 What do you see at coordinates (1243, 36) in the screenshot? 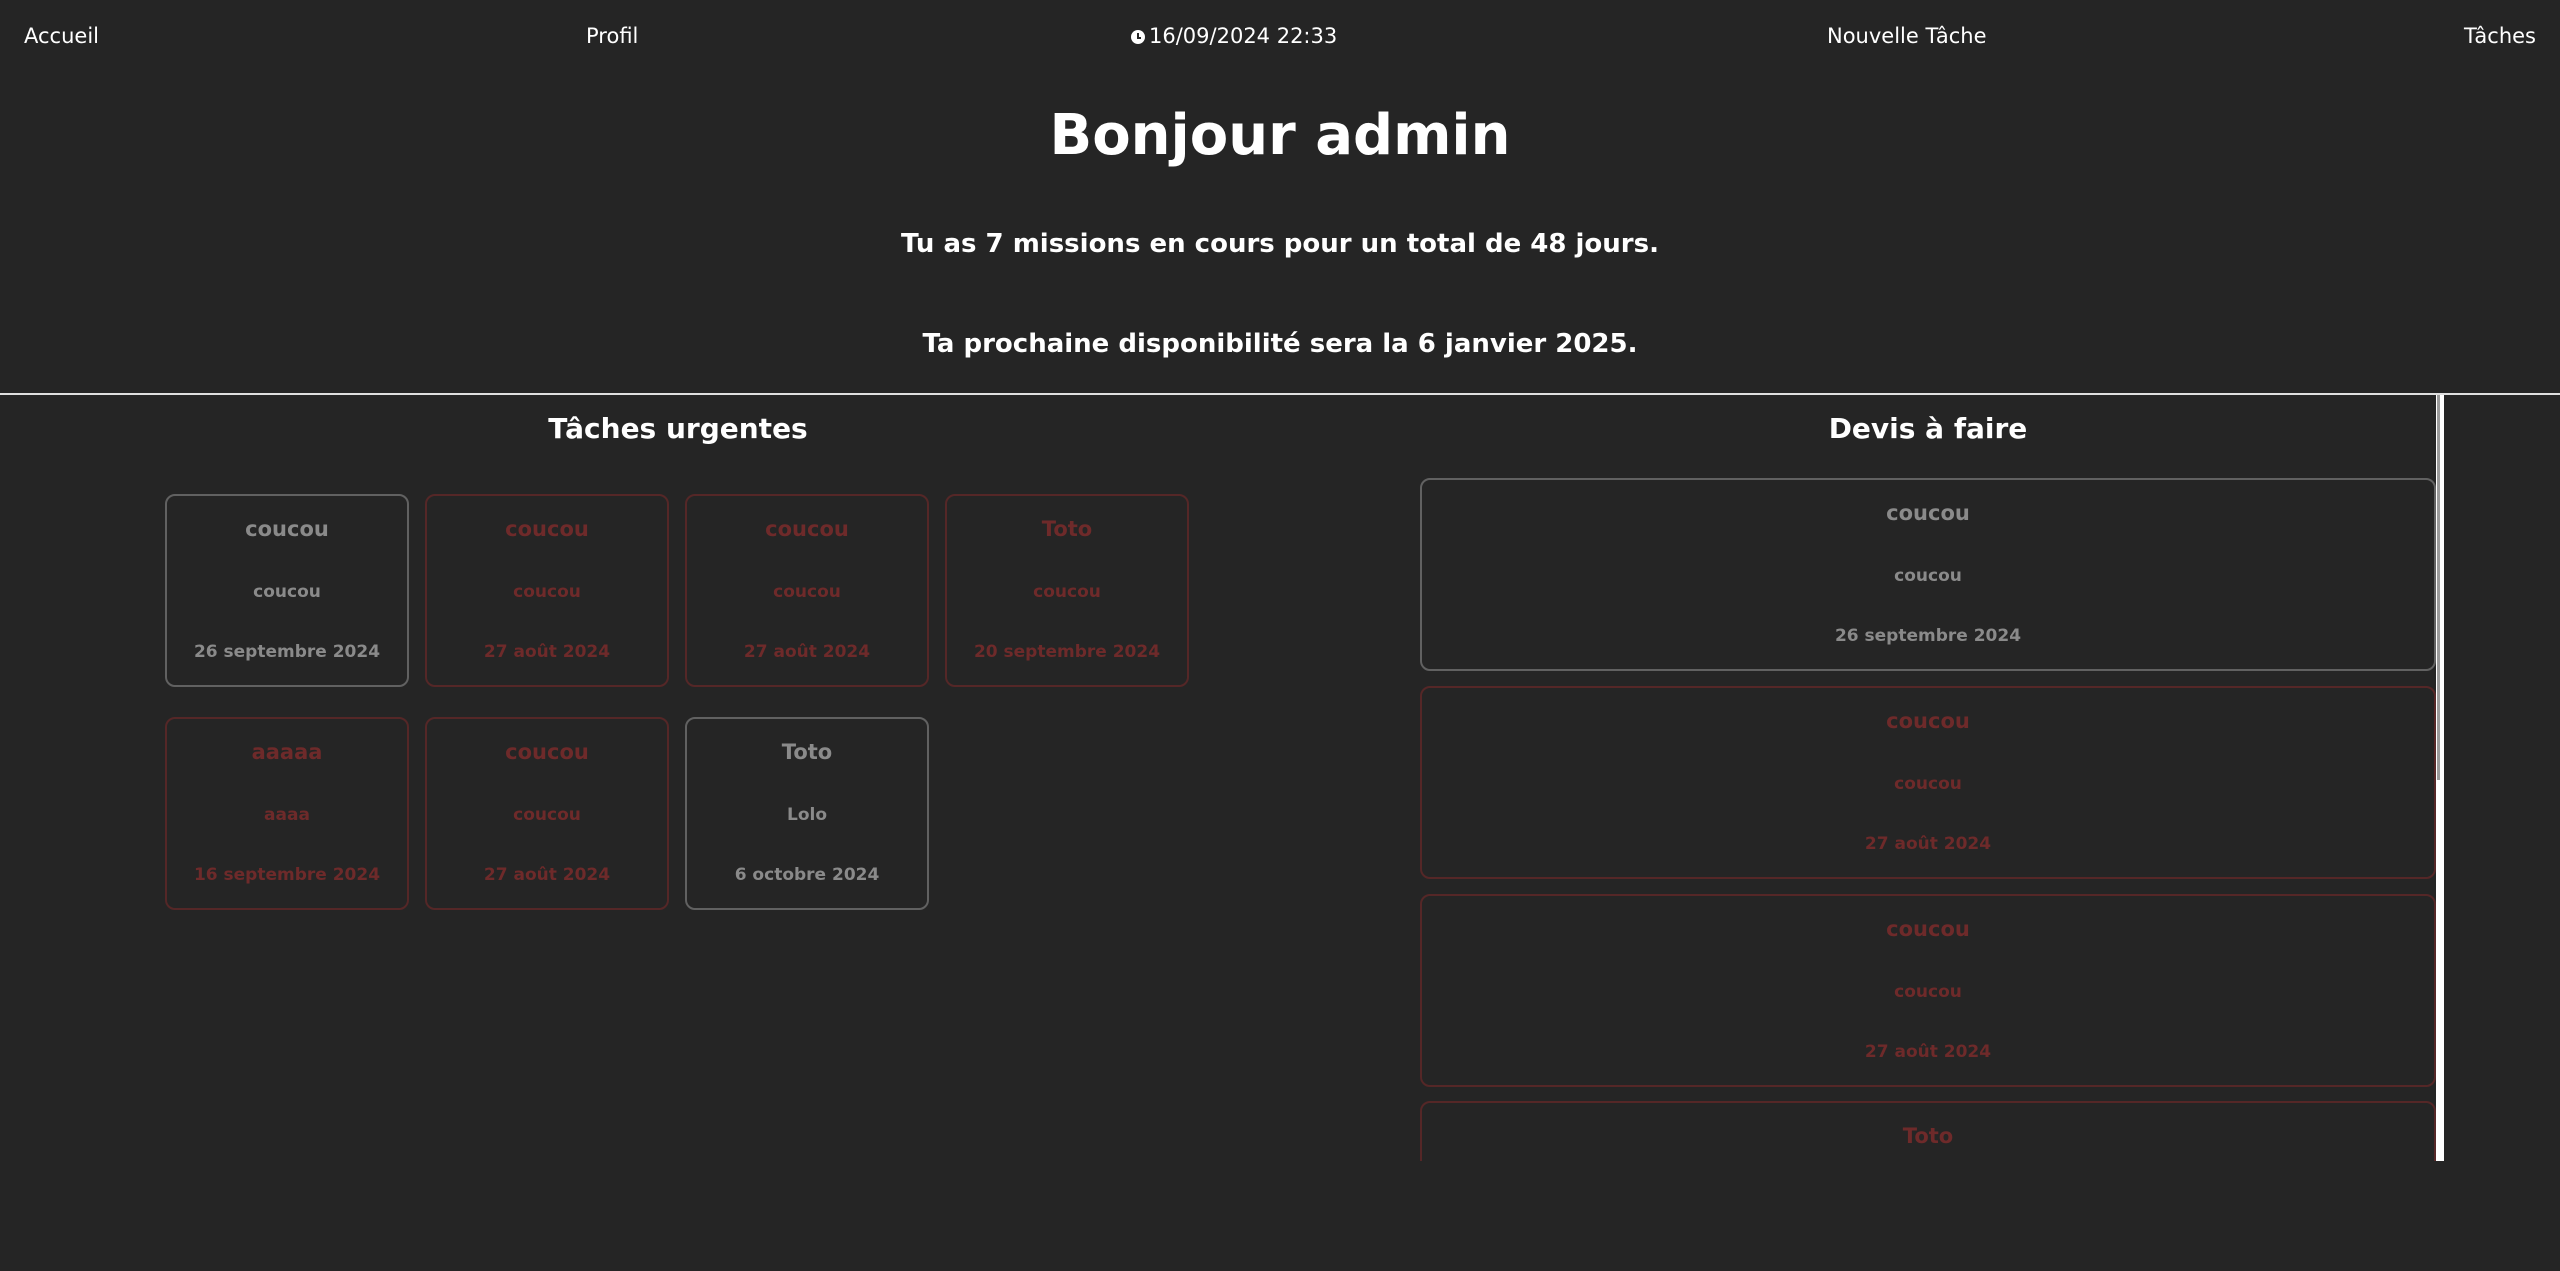
I see `datetime-text: 16/09/2024 22:33` at bounding box center [1243, 36].